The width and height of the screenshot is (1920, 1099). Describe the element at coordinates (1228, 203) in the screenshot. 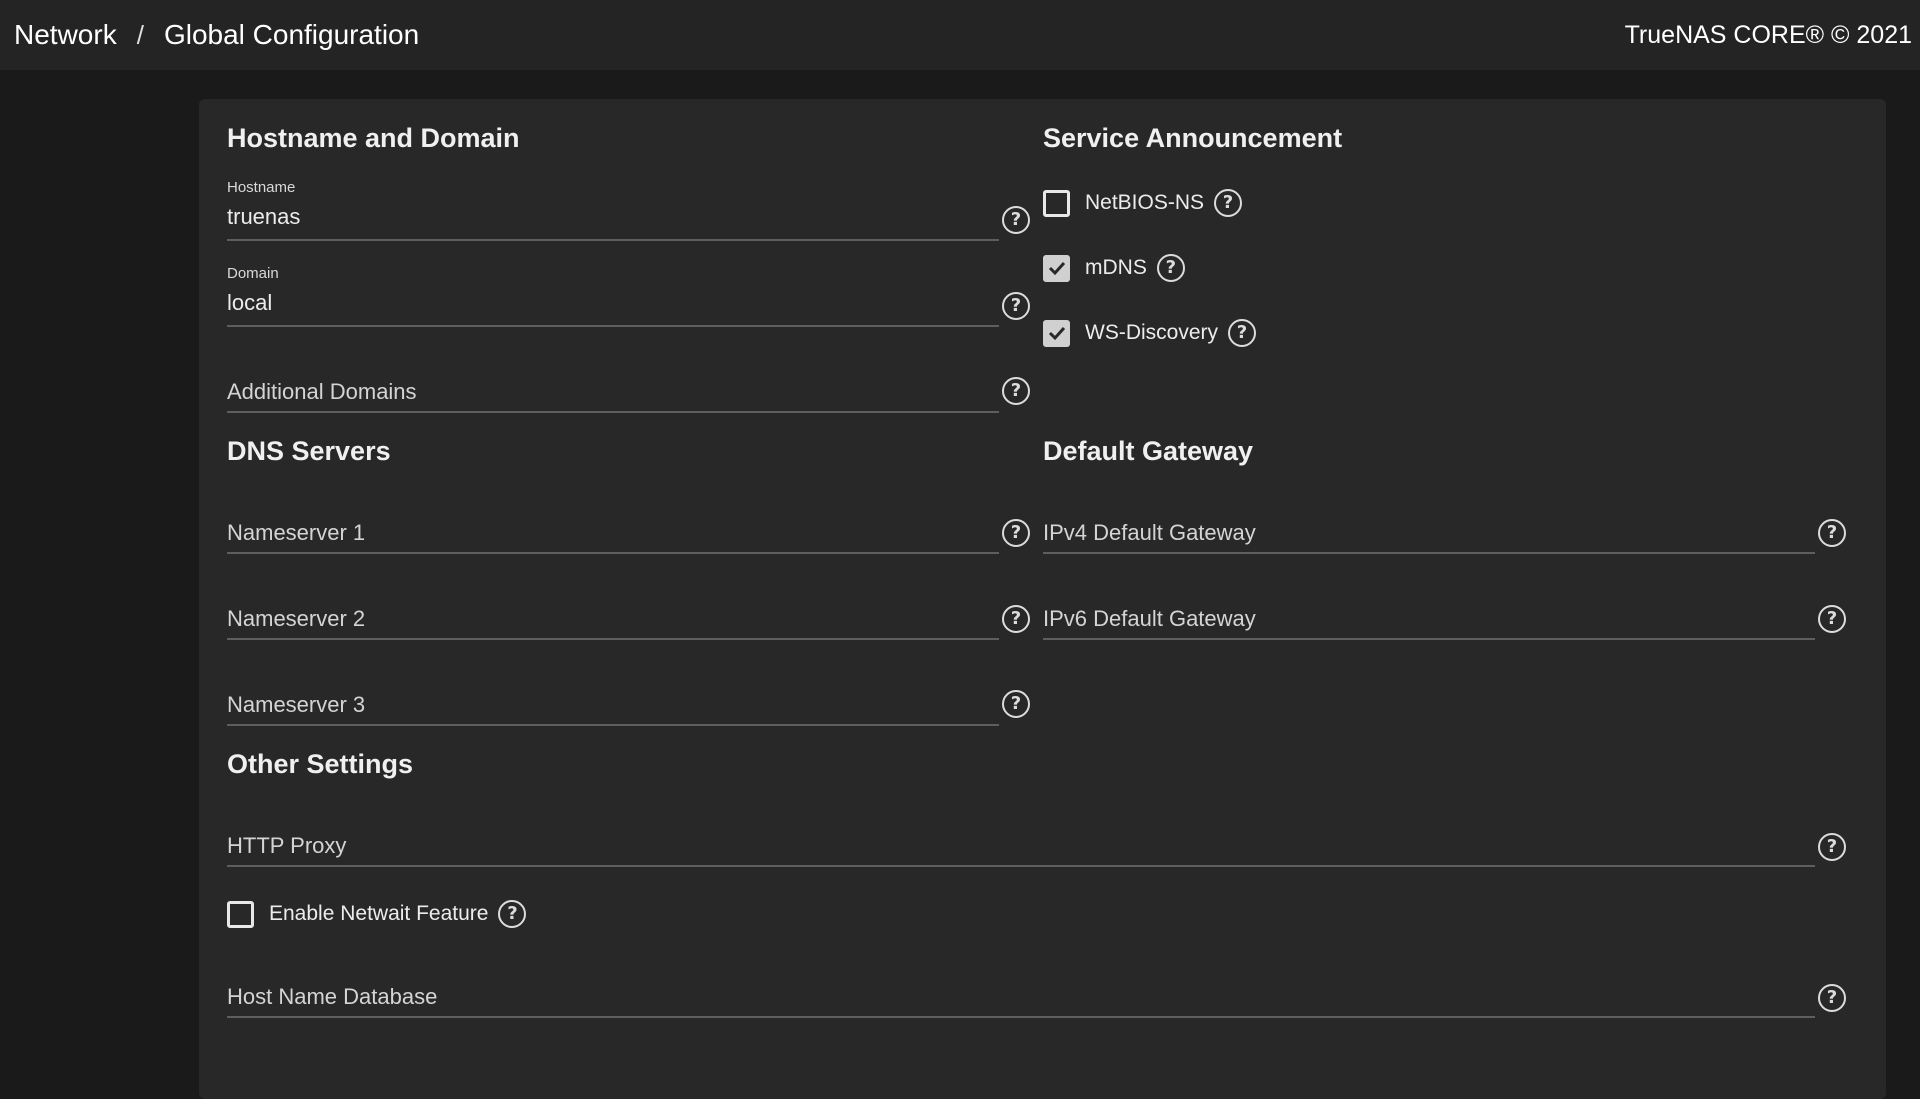

I see `netbios-ns-help-icon: ?` at that location.